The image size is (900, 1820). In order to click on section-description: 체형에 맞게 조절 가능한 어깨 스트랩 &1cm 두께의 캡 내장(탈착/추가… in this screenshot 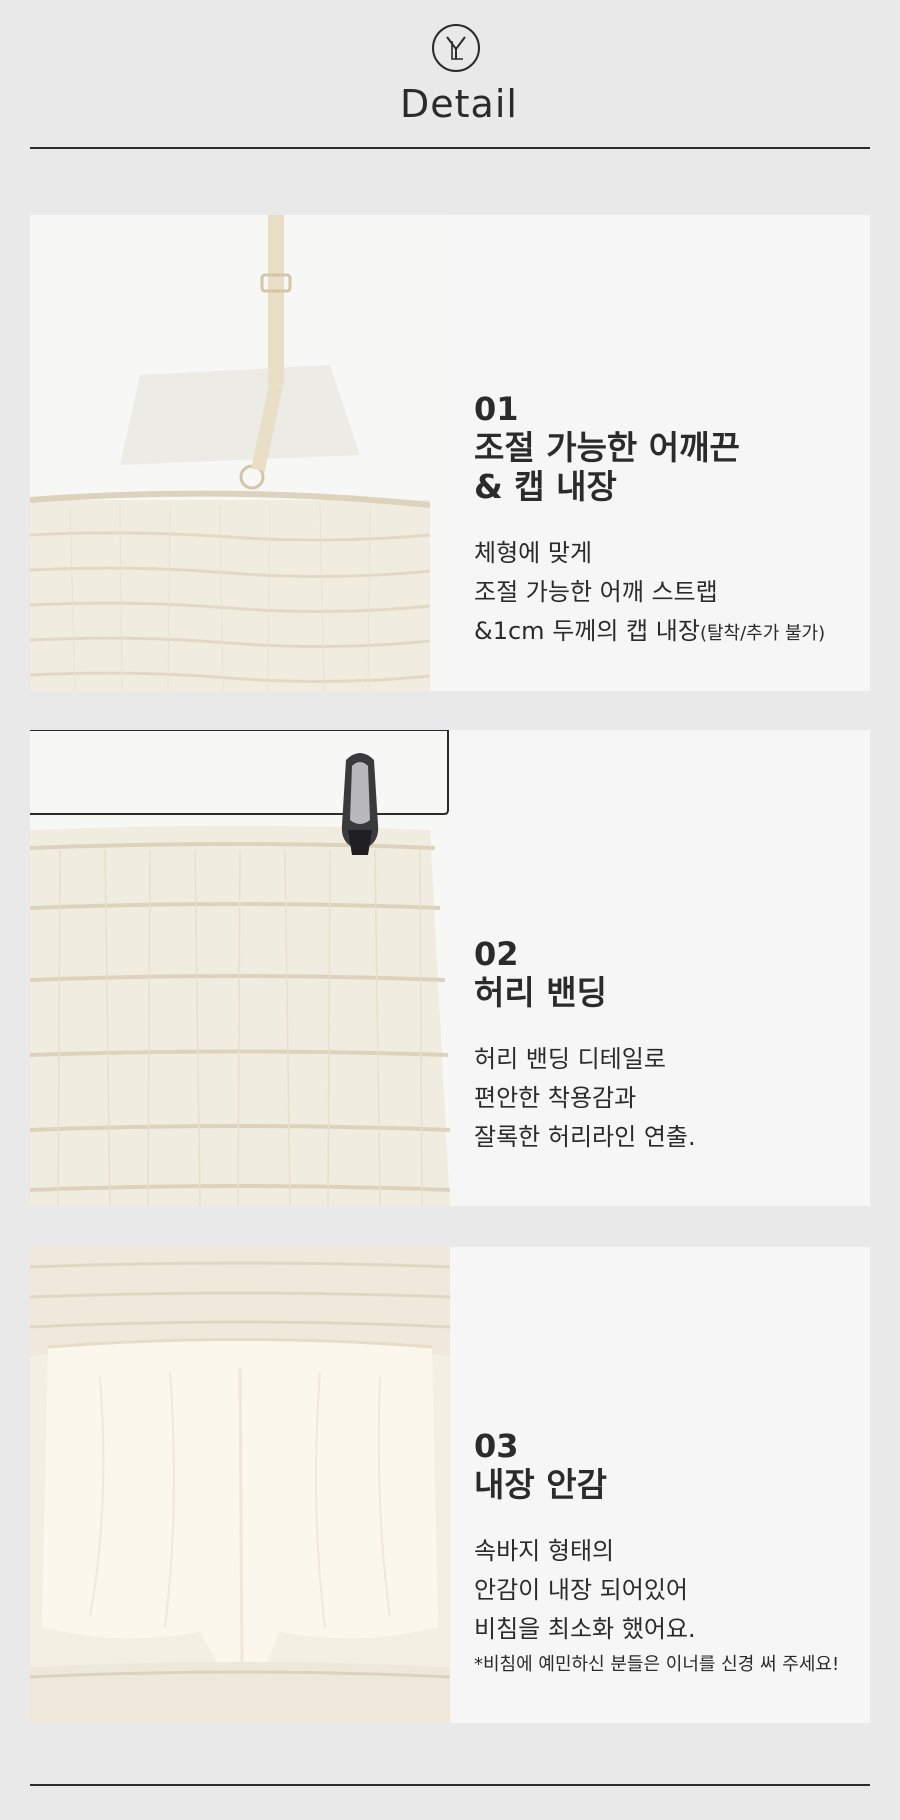, I will do `click(649, 593)`.